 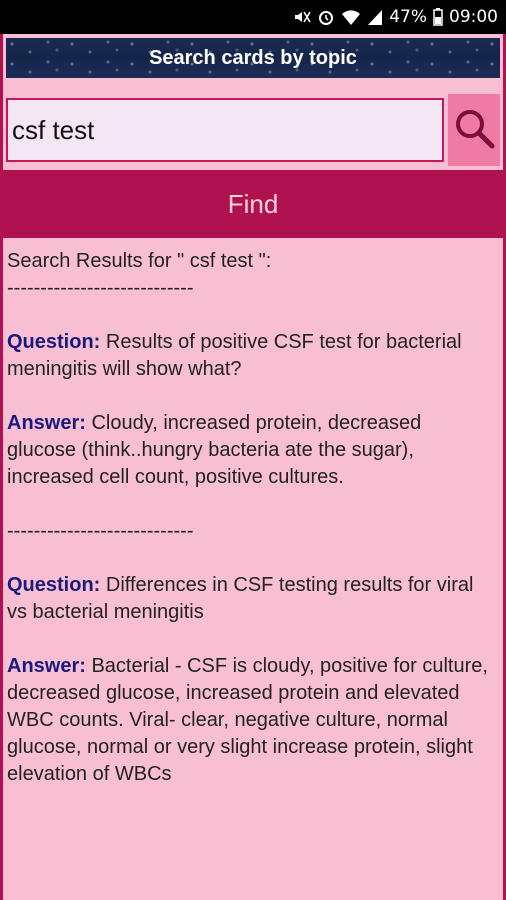 I want to click on search-icon, so click(x=474, y=130).